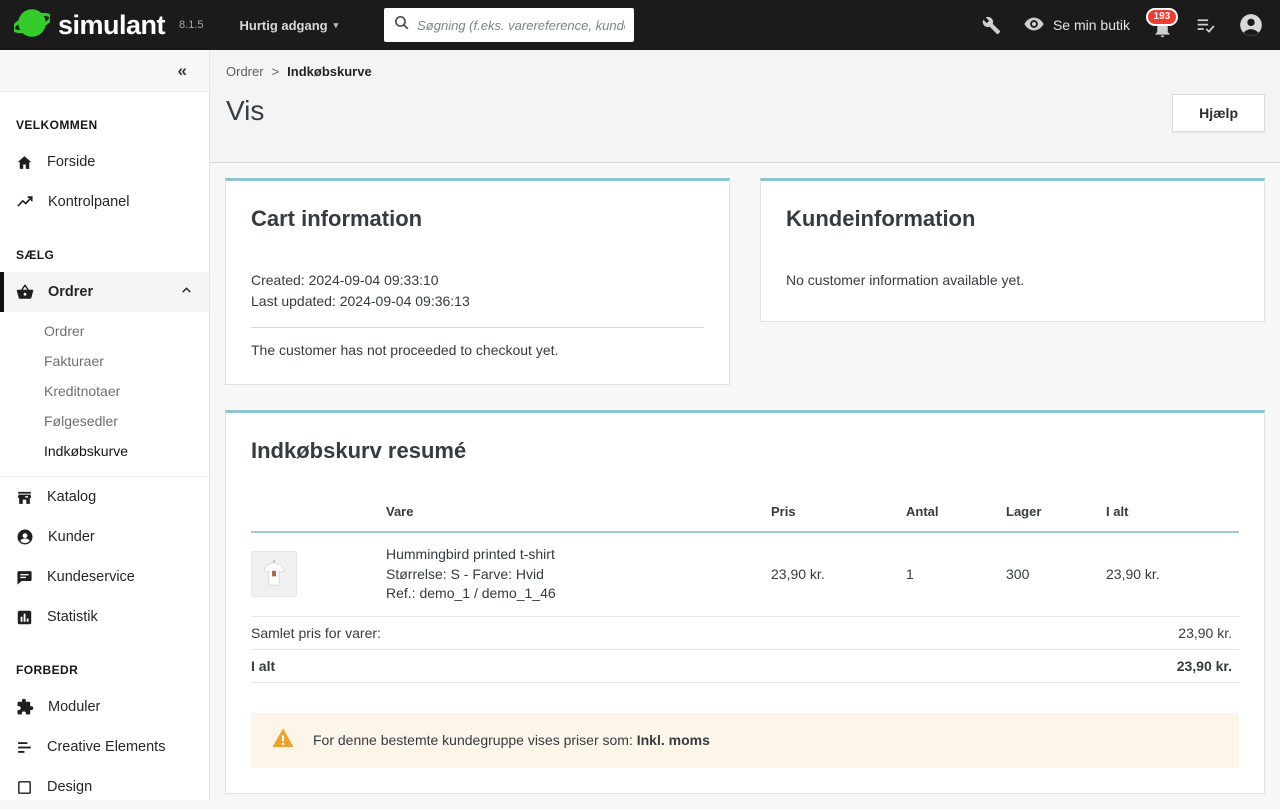  What do you see at coordinates (245, 71) in the screenshot?
I see `breadcrumb-parent: Ordrer` at bounding box center [245, 71].